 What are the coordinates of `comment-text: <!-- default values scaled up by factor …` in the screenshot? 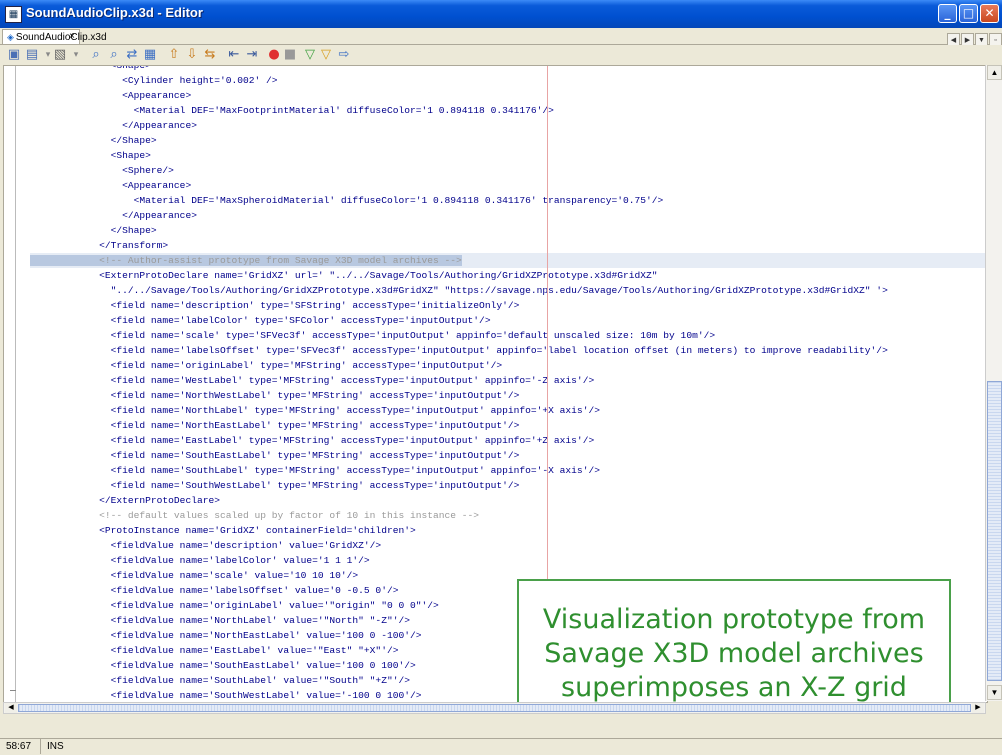 It's located at (255, 515).